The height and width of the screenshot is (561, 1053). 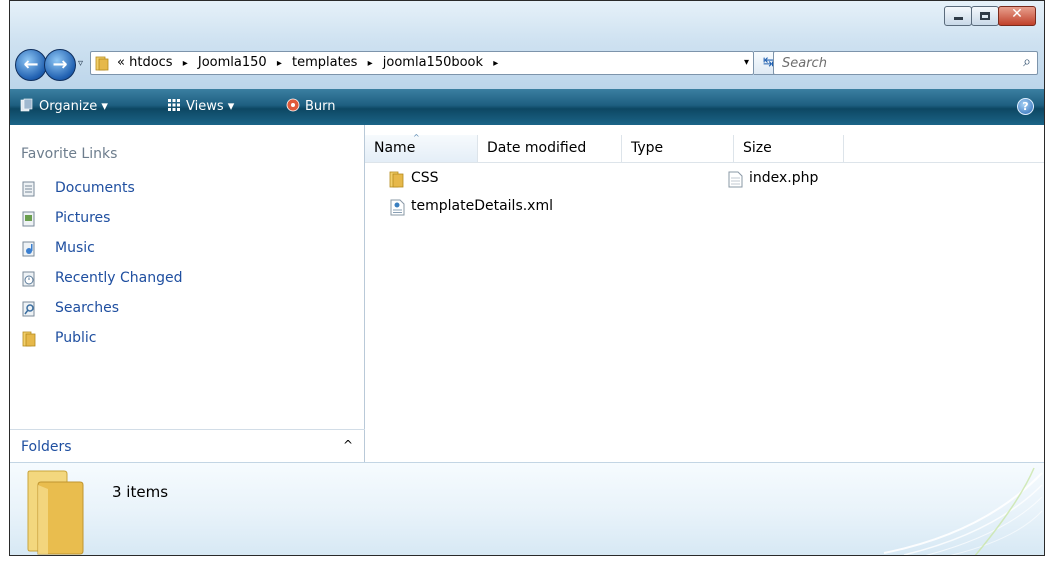 I want to click on list-item-label: templateDetails.xml, so click(x=482, y=206).